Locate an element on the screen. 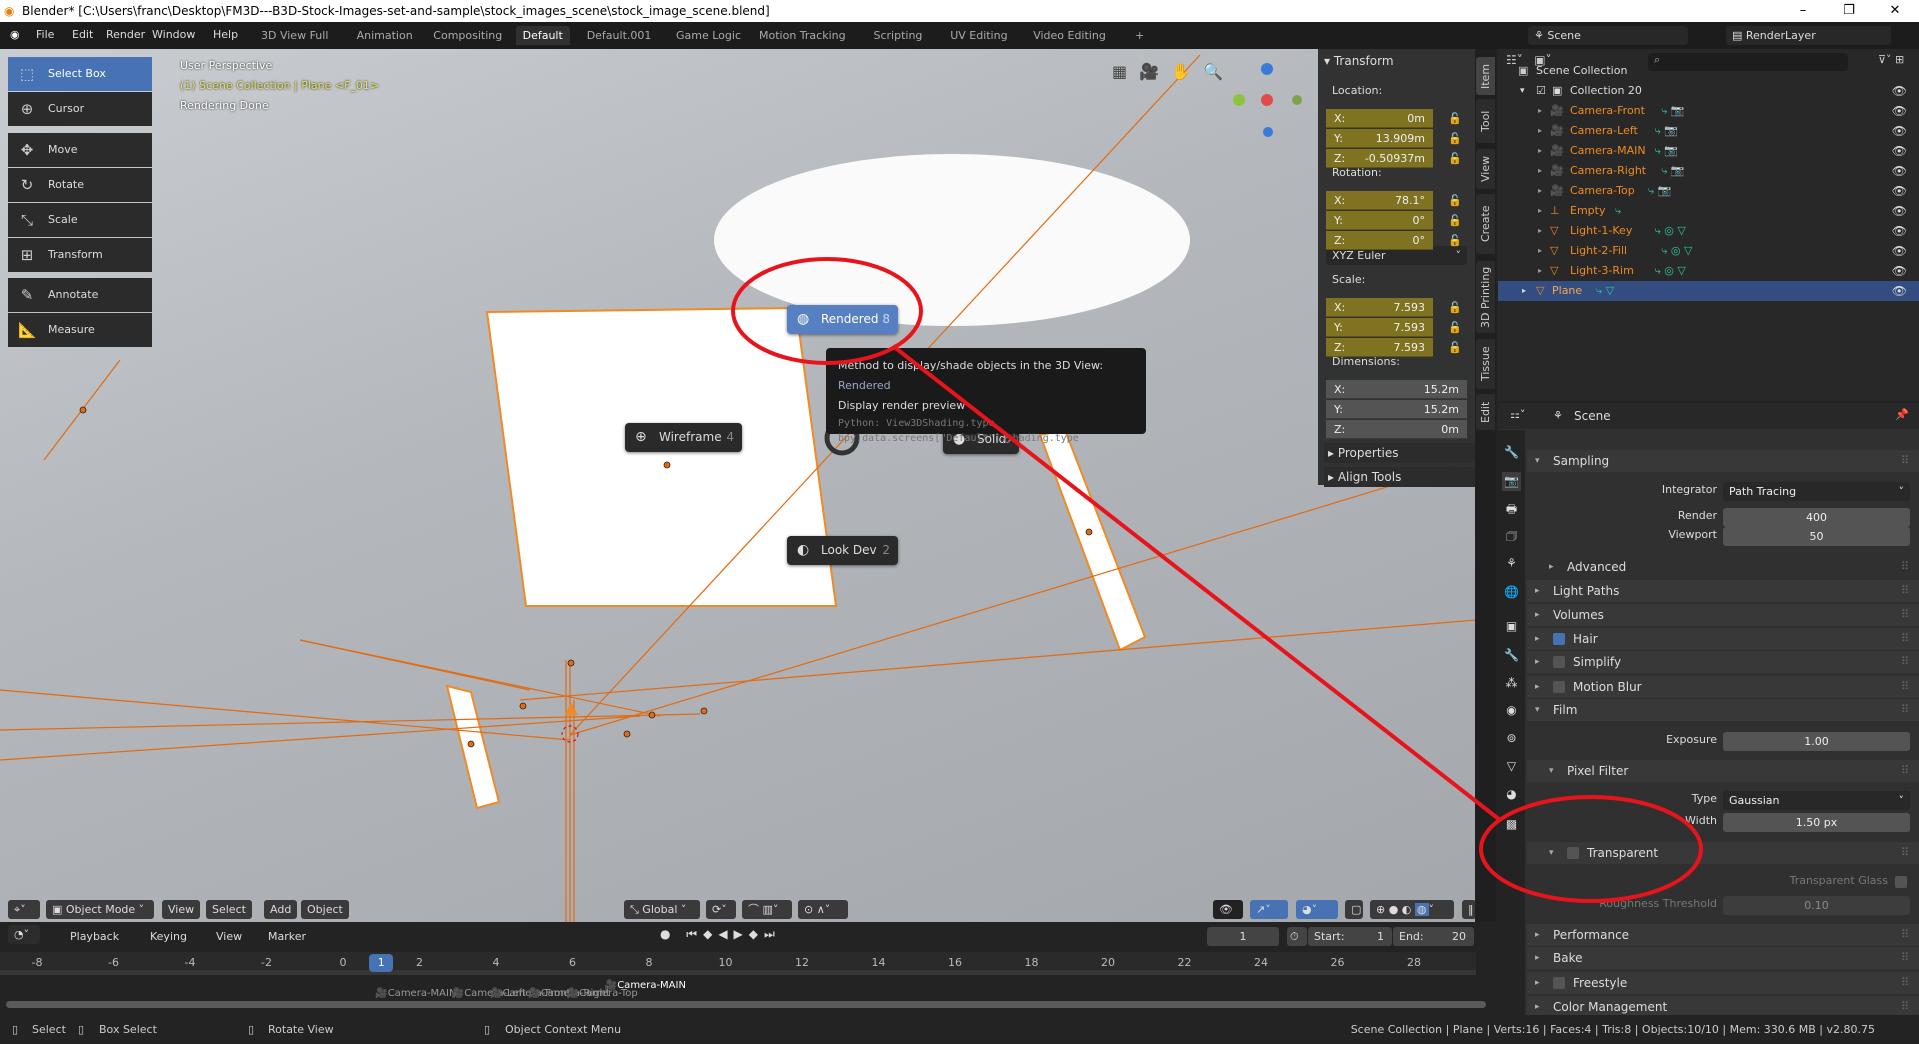 This screenshot has width=1919, height=1044. exposure-field: 1.00 is located at coordinates (1816, 741).